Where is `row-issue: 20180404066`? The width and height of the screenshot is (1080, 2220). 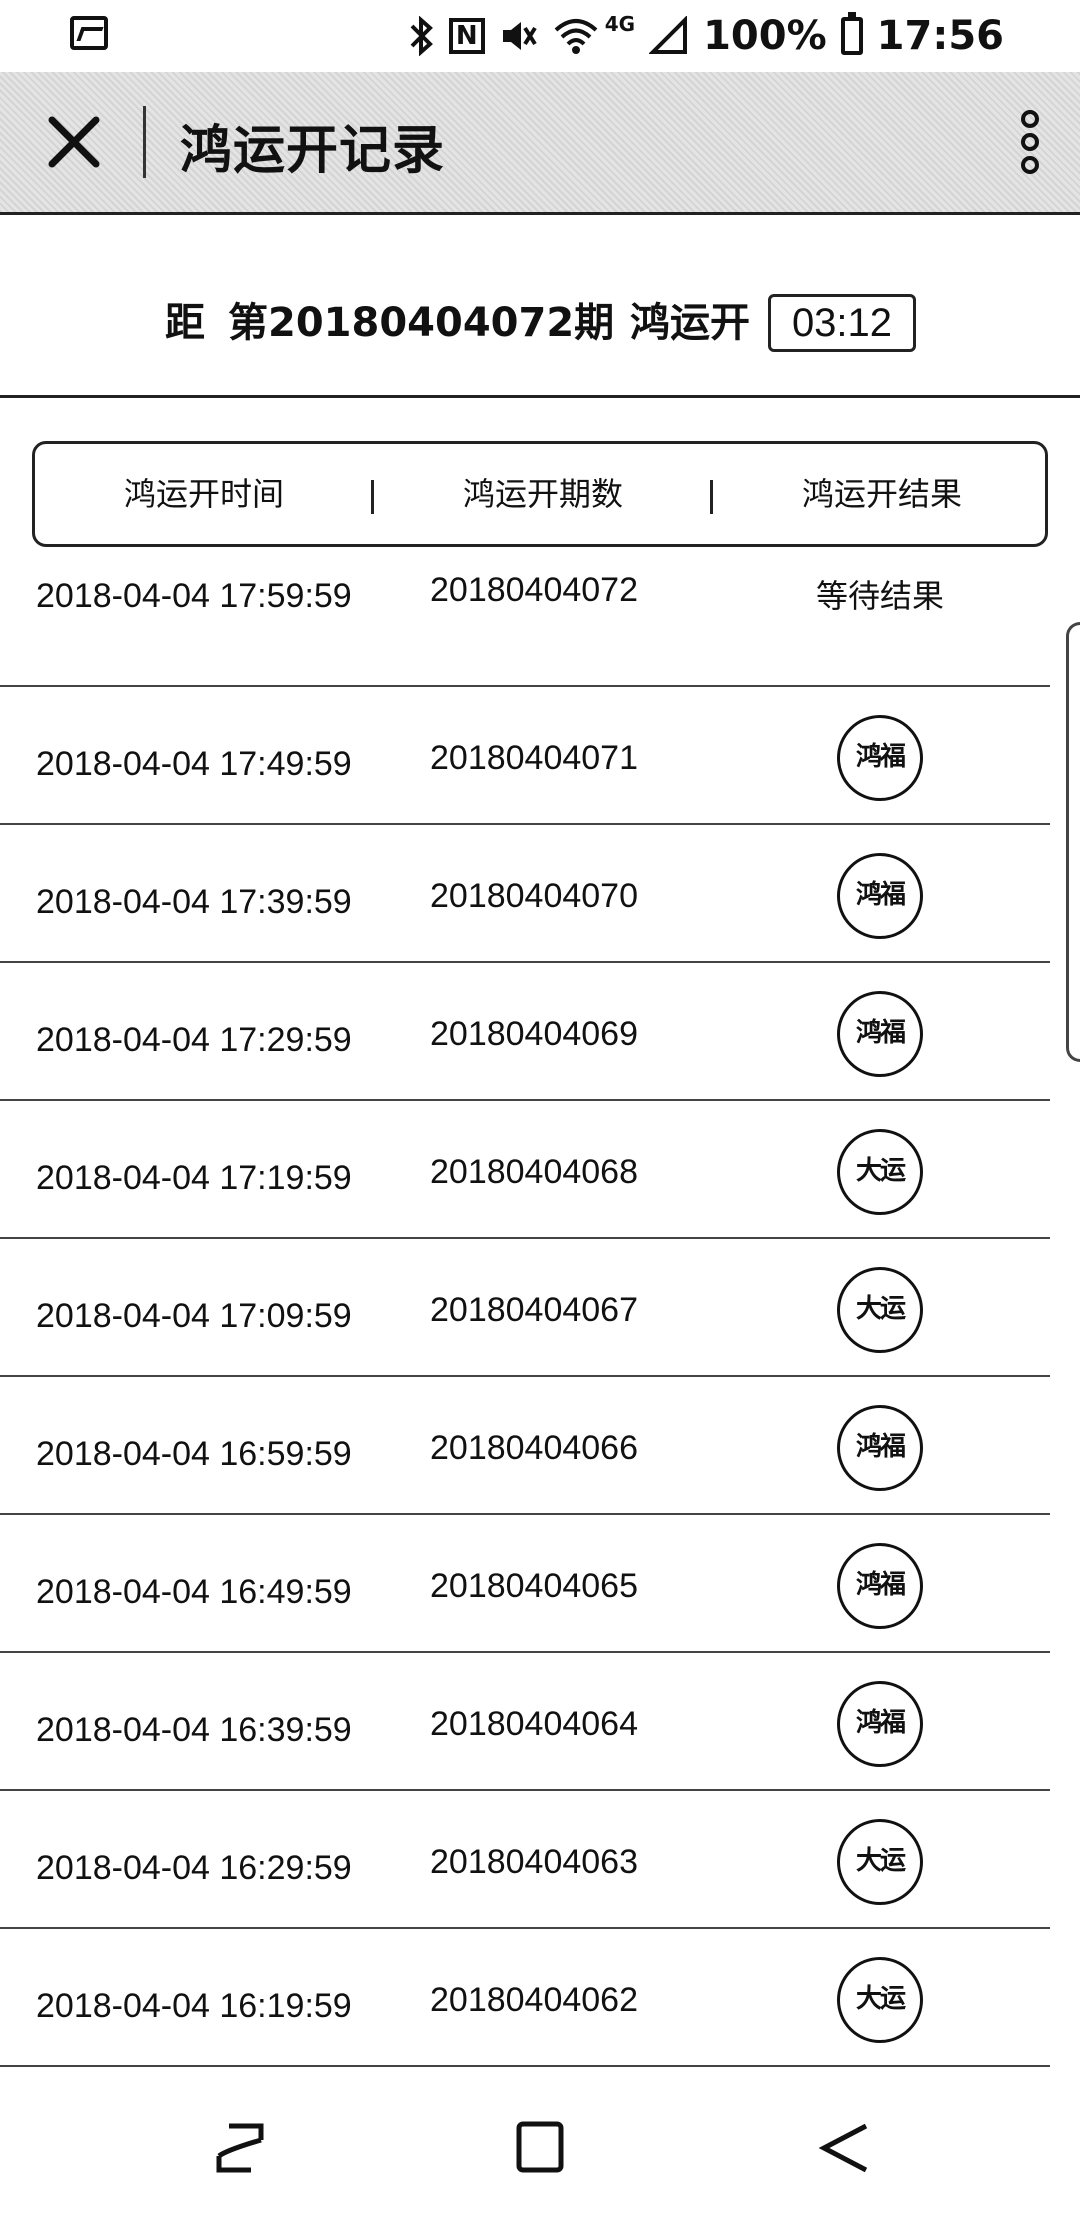 row-issue: 20180404066 is located at coordinates (534, 1448).